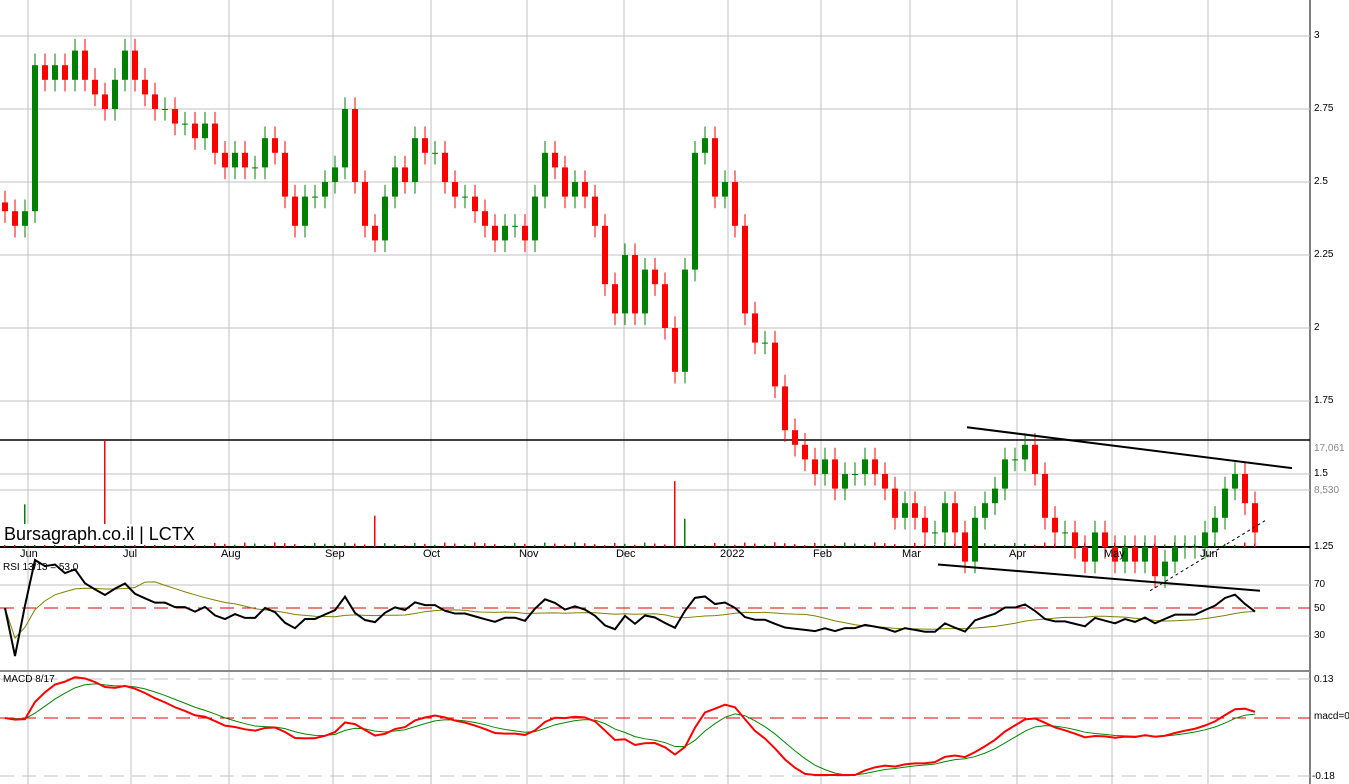  Describe the element at coordinates (432, 554) in the screenshot. I see `month-label: Oct` at that location.